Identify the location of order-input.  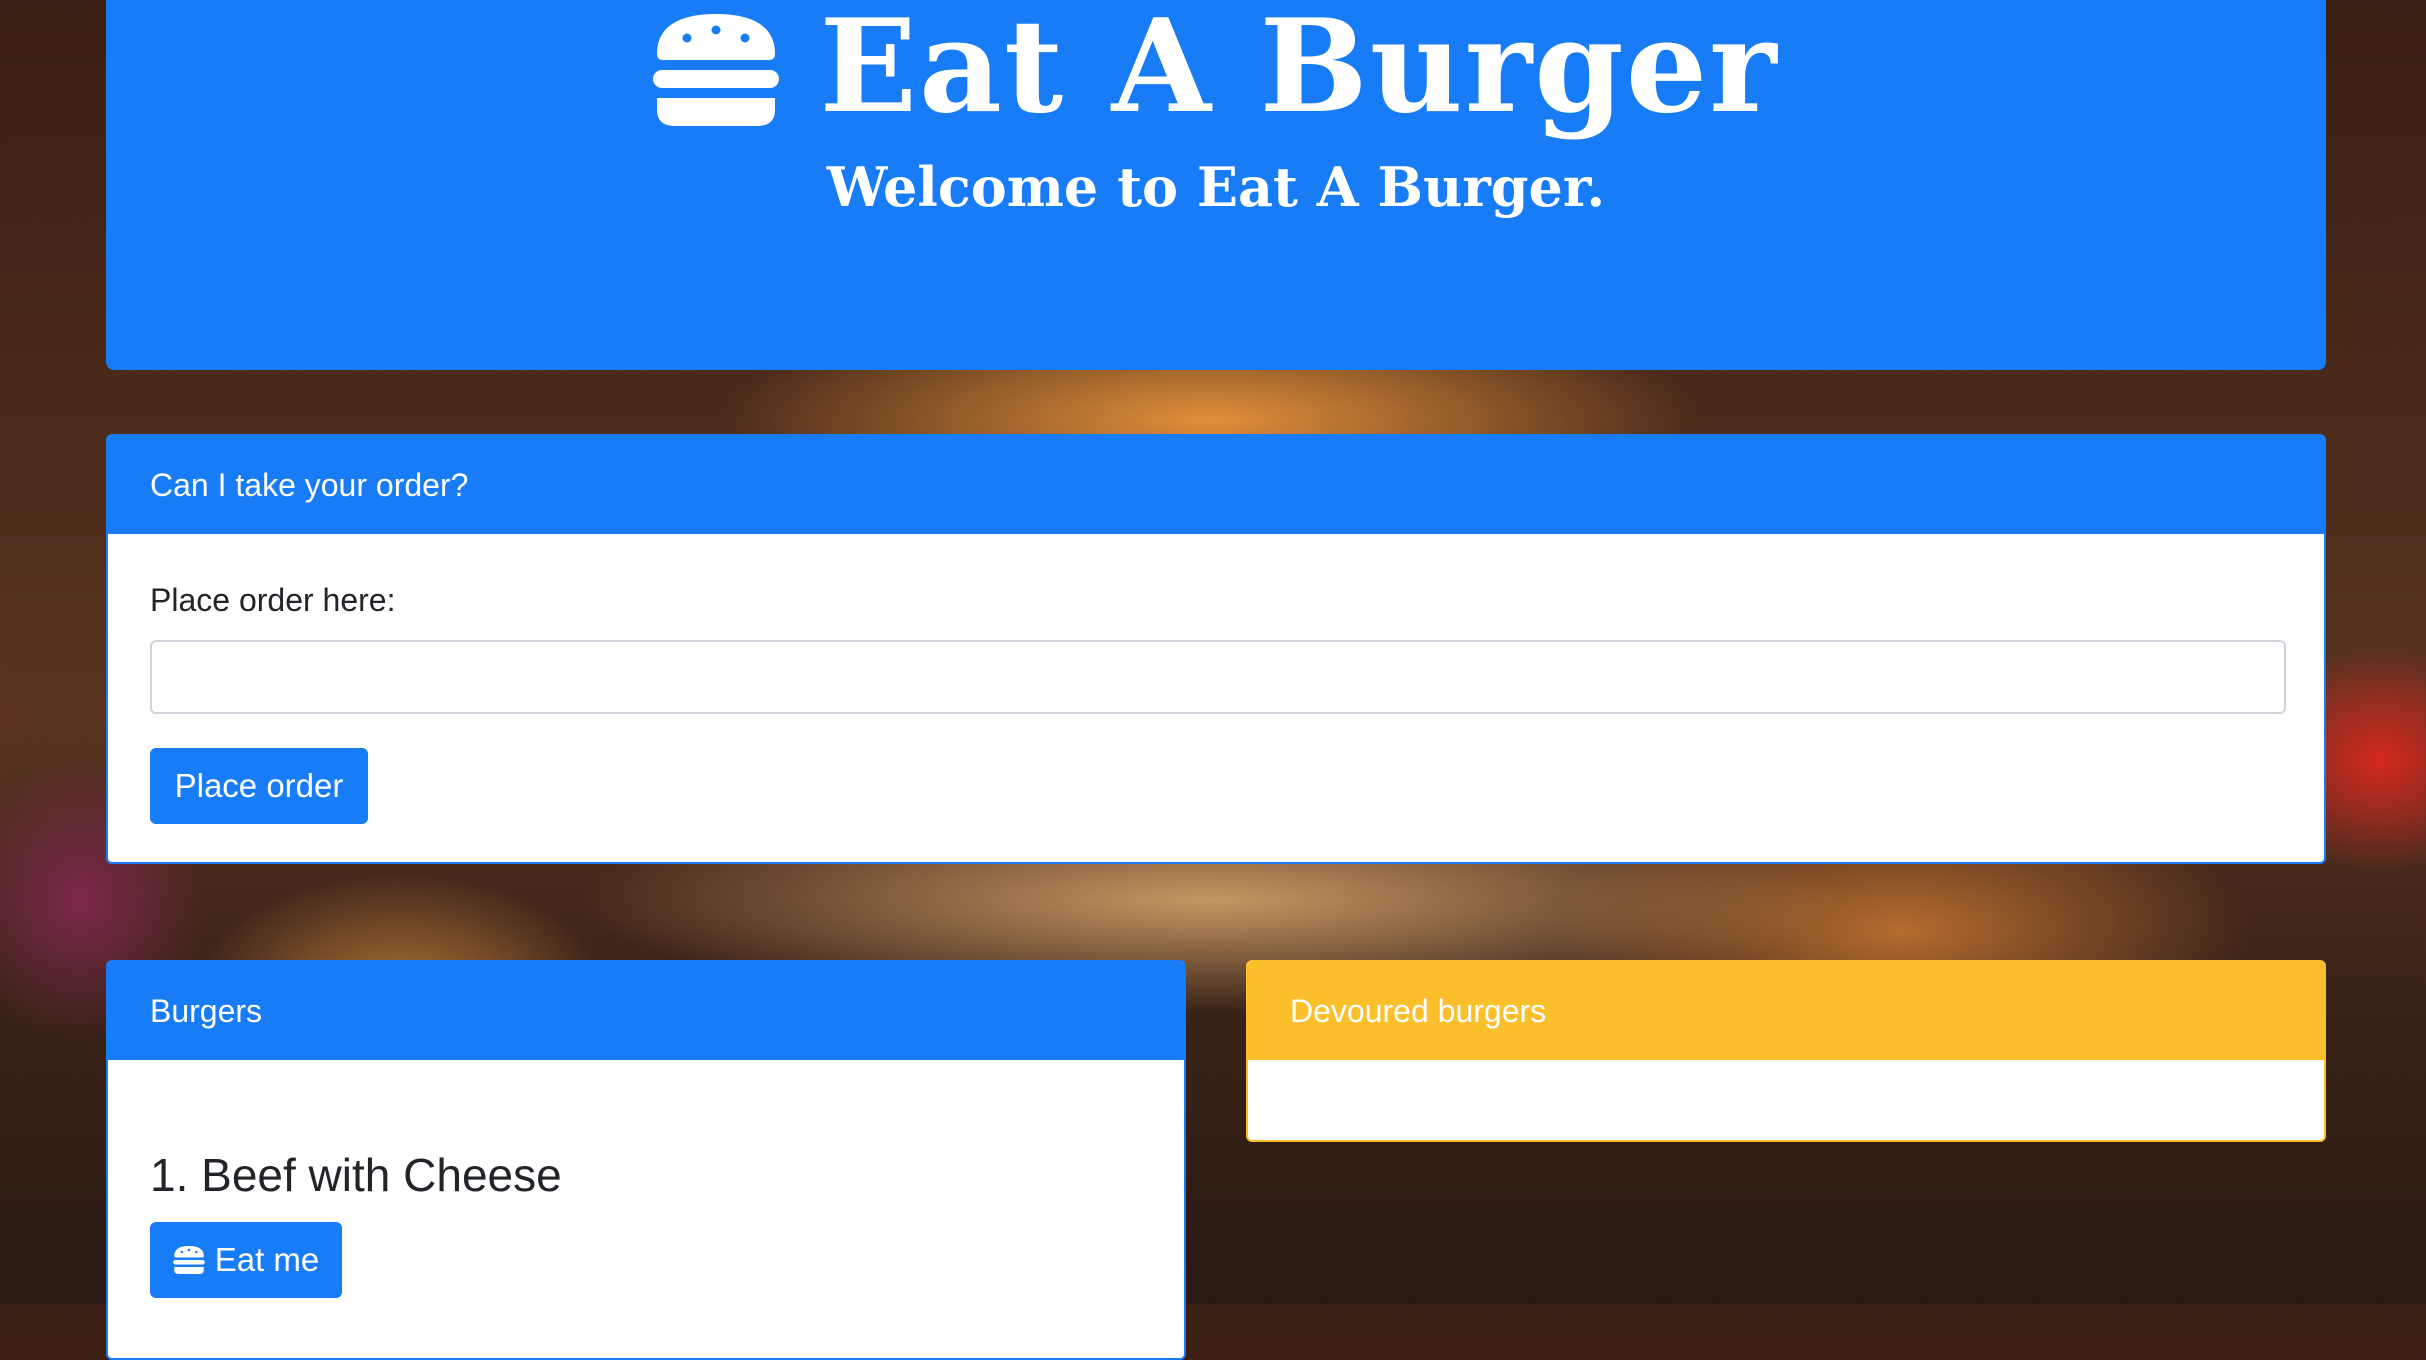
(1218, 677).